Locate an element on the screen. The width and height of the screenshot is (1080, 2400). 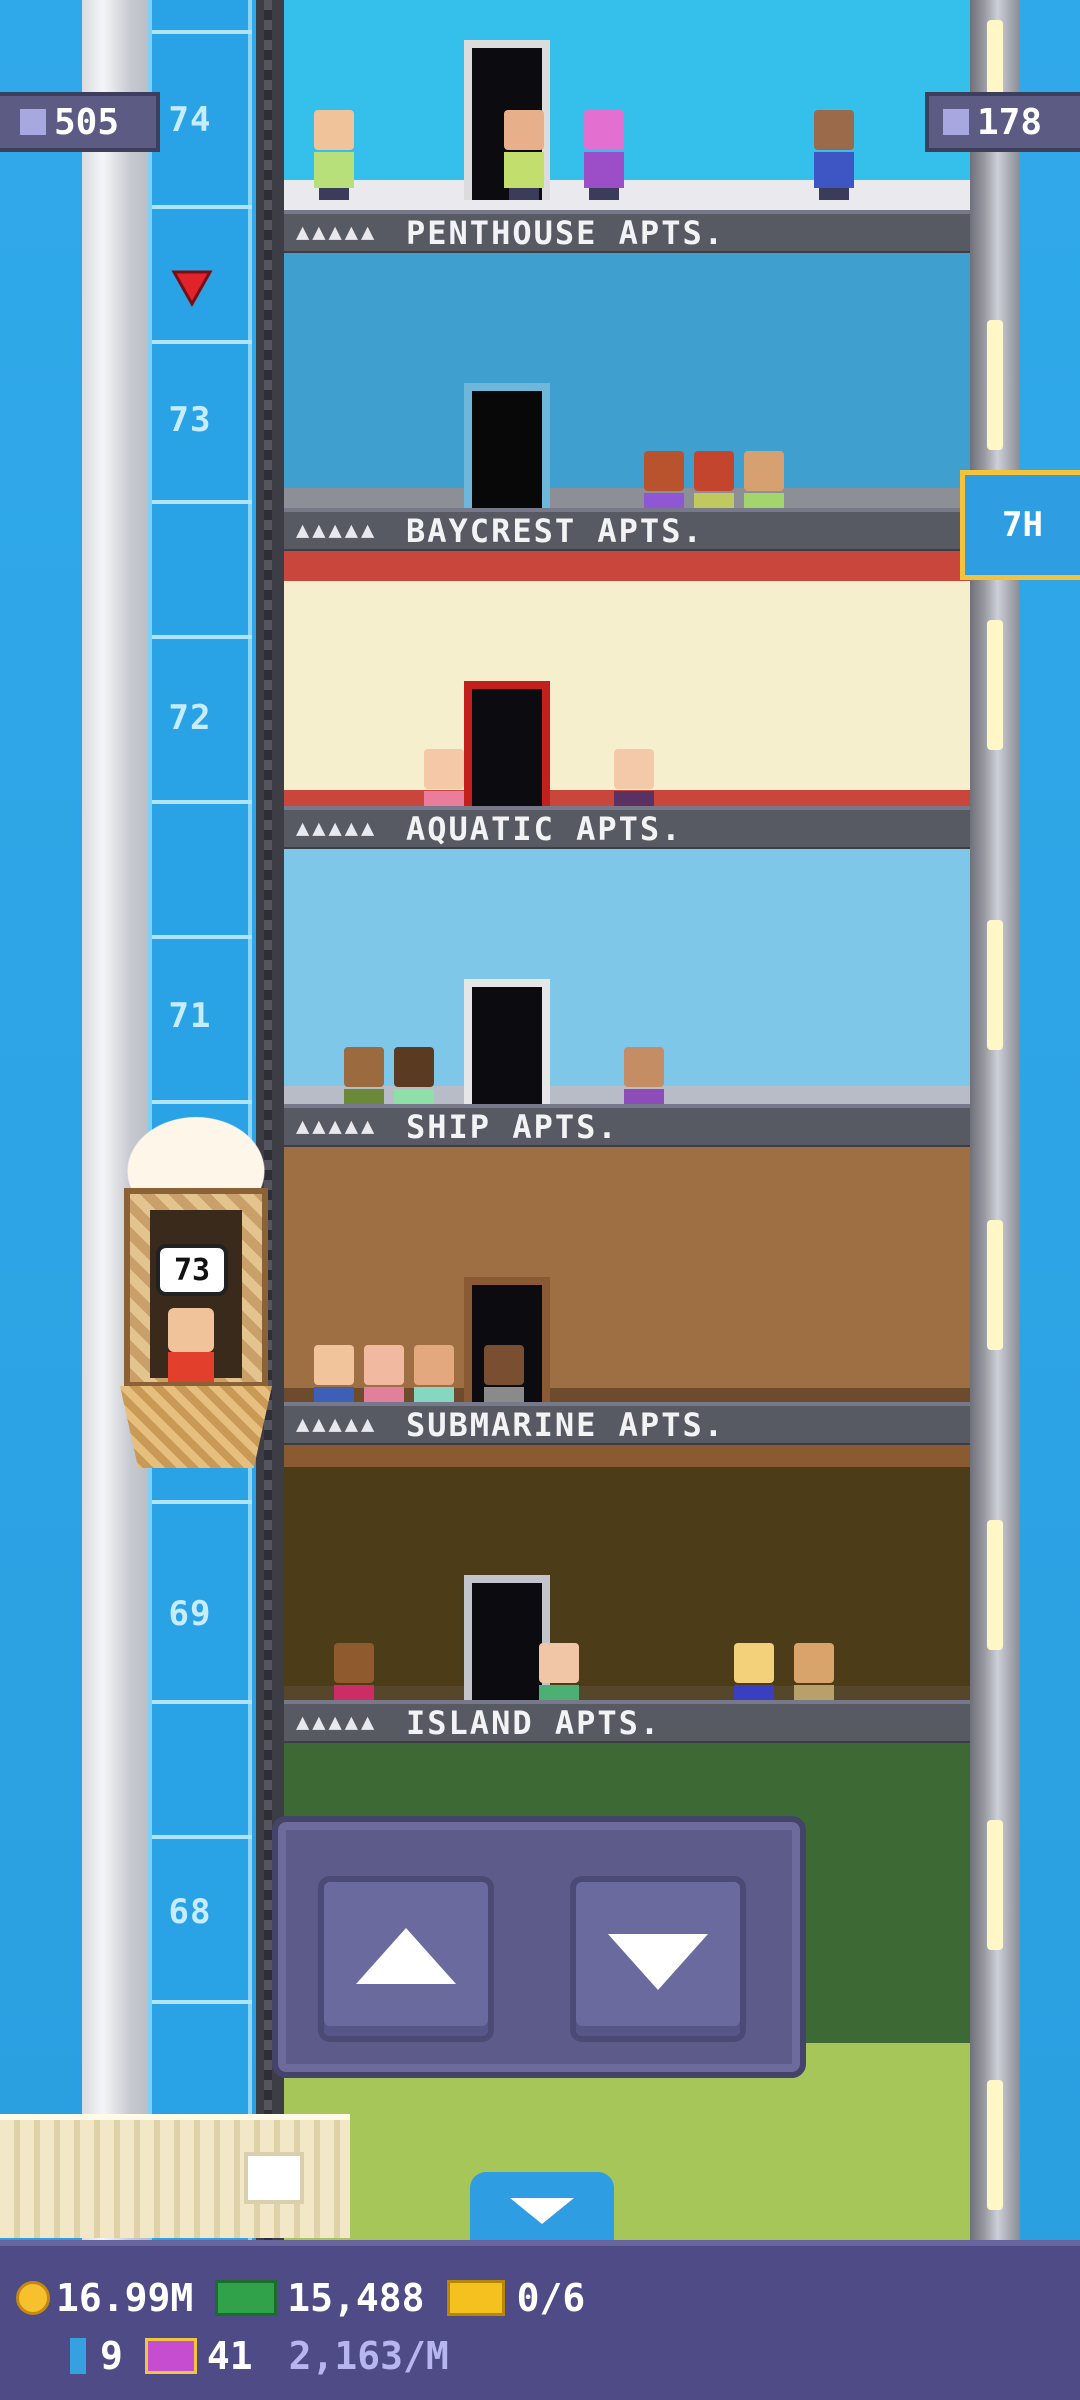
elevator-floor-indicator: 73 is located at coordinates (192, 1270).